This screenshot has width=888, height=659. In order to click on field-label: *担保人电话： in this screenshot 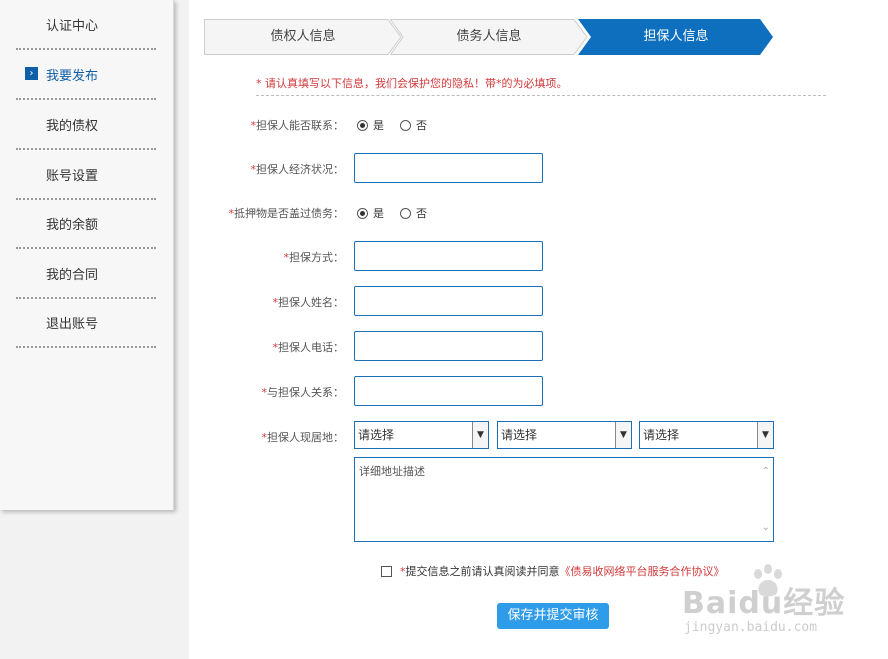, I will do `click(308, 347)`.